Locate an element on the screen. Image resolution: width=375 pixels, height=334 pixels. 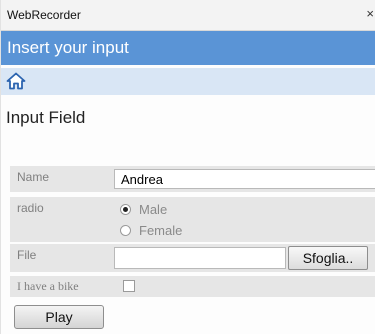
file-label: File is located at coordinates (27, 255).